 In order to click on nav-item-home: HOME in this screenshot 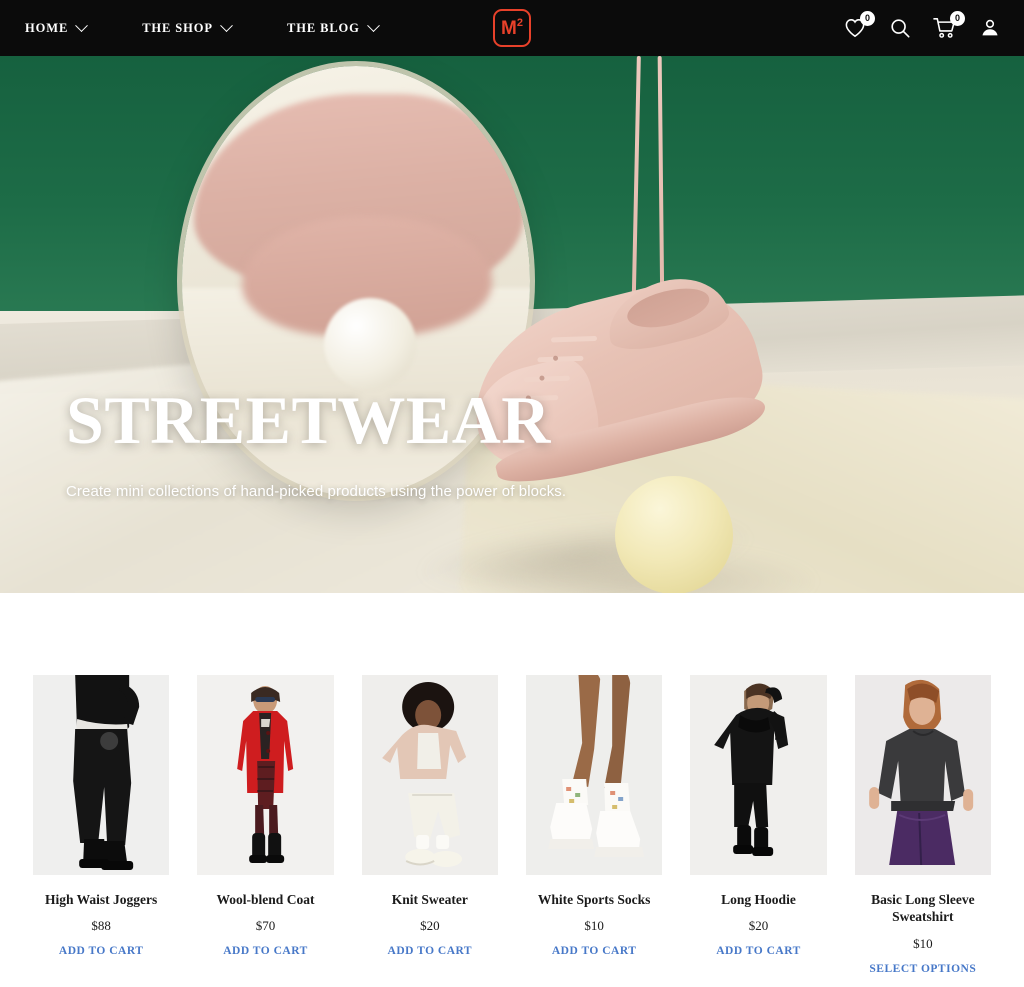, I will do `click(57, 28)`.